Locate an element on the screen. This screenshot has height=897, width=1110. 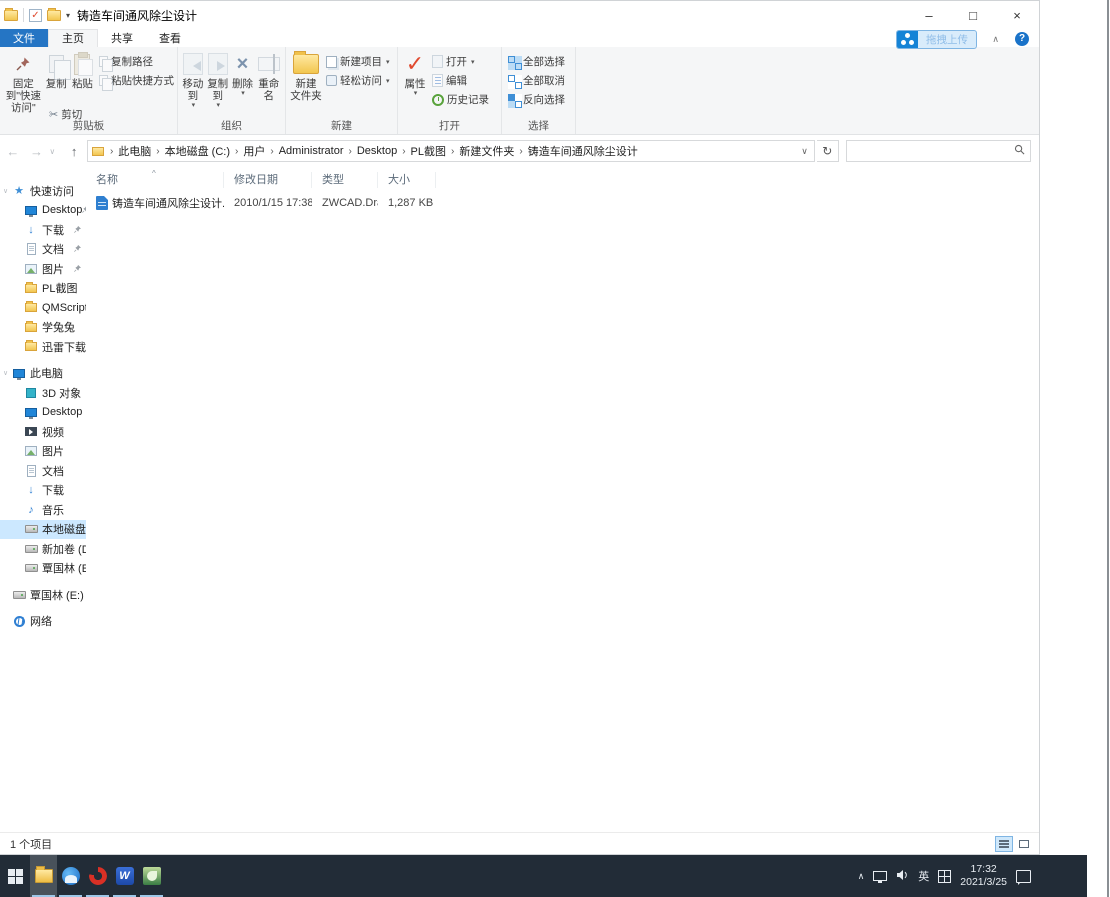
breadcrumb-pl-screenshots: PL截图 is located at coordinates (428, 151).